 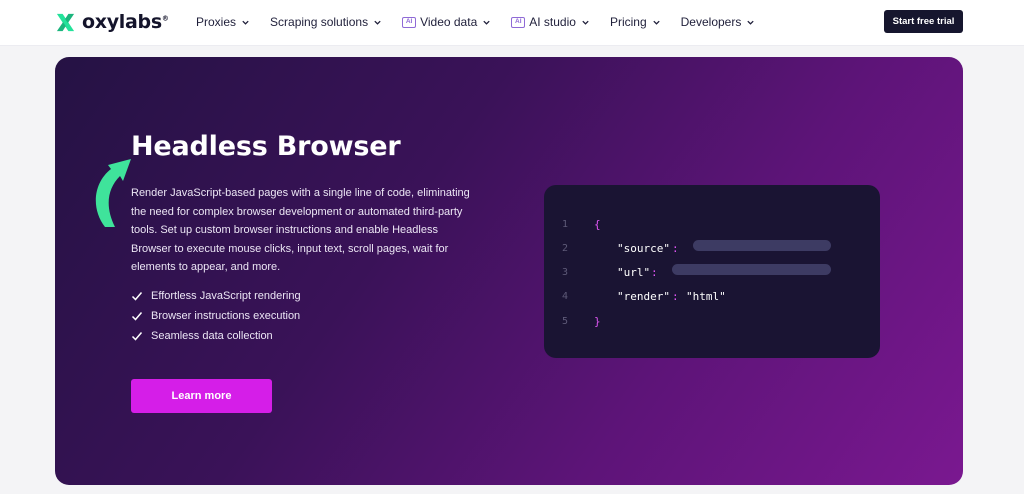 I want to click on nav-item-developers: Developers, so click(x=718, y=22).